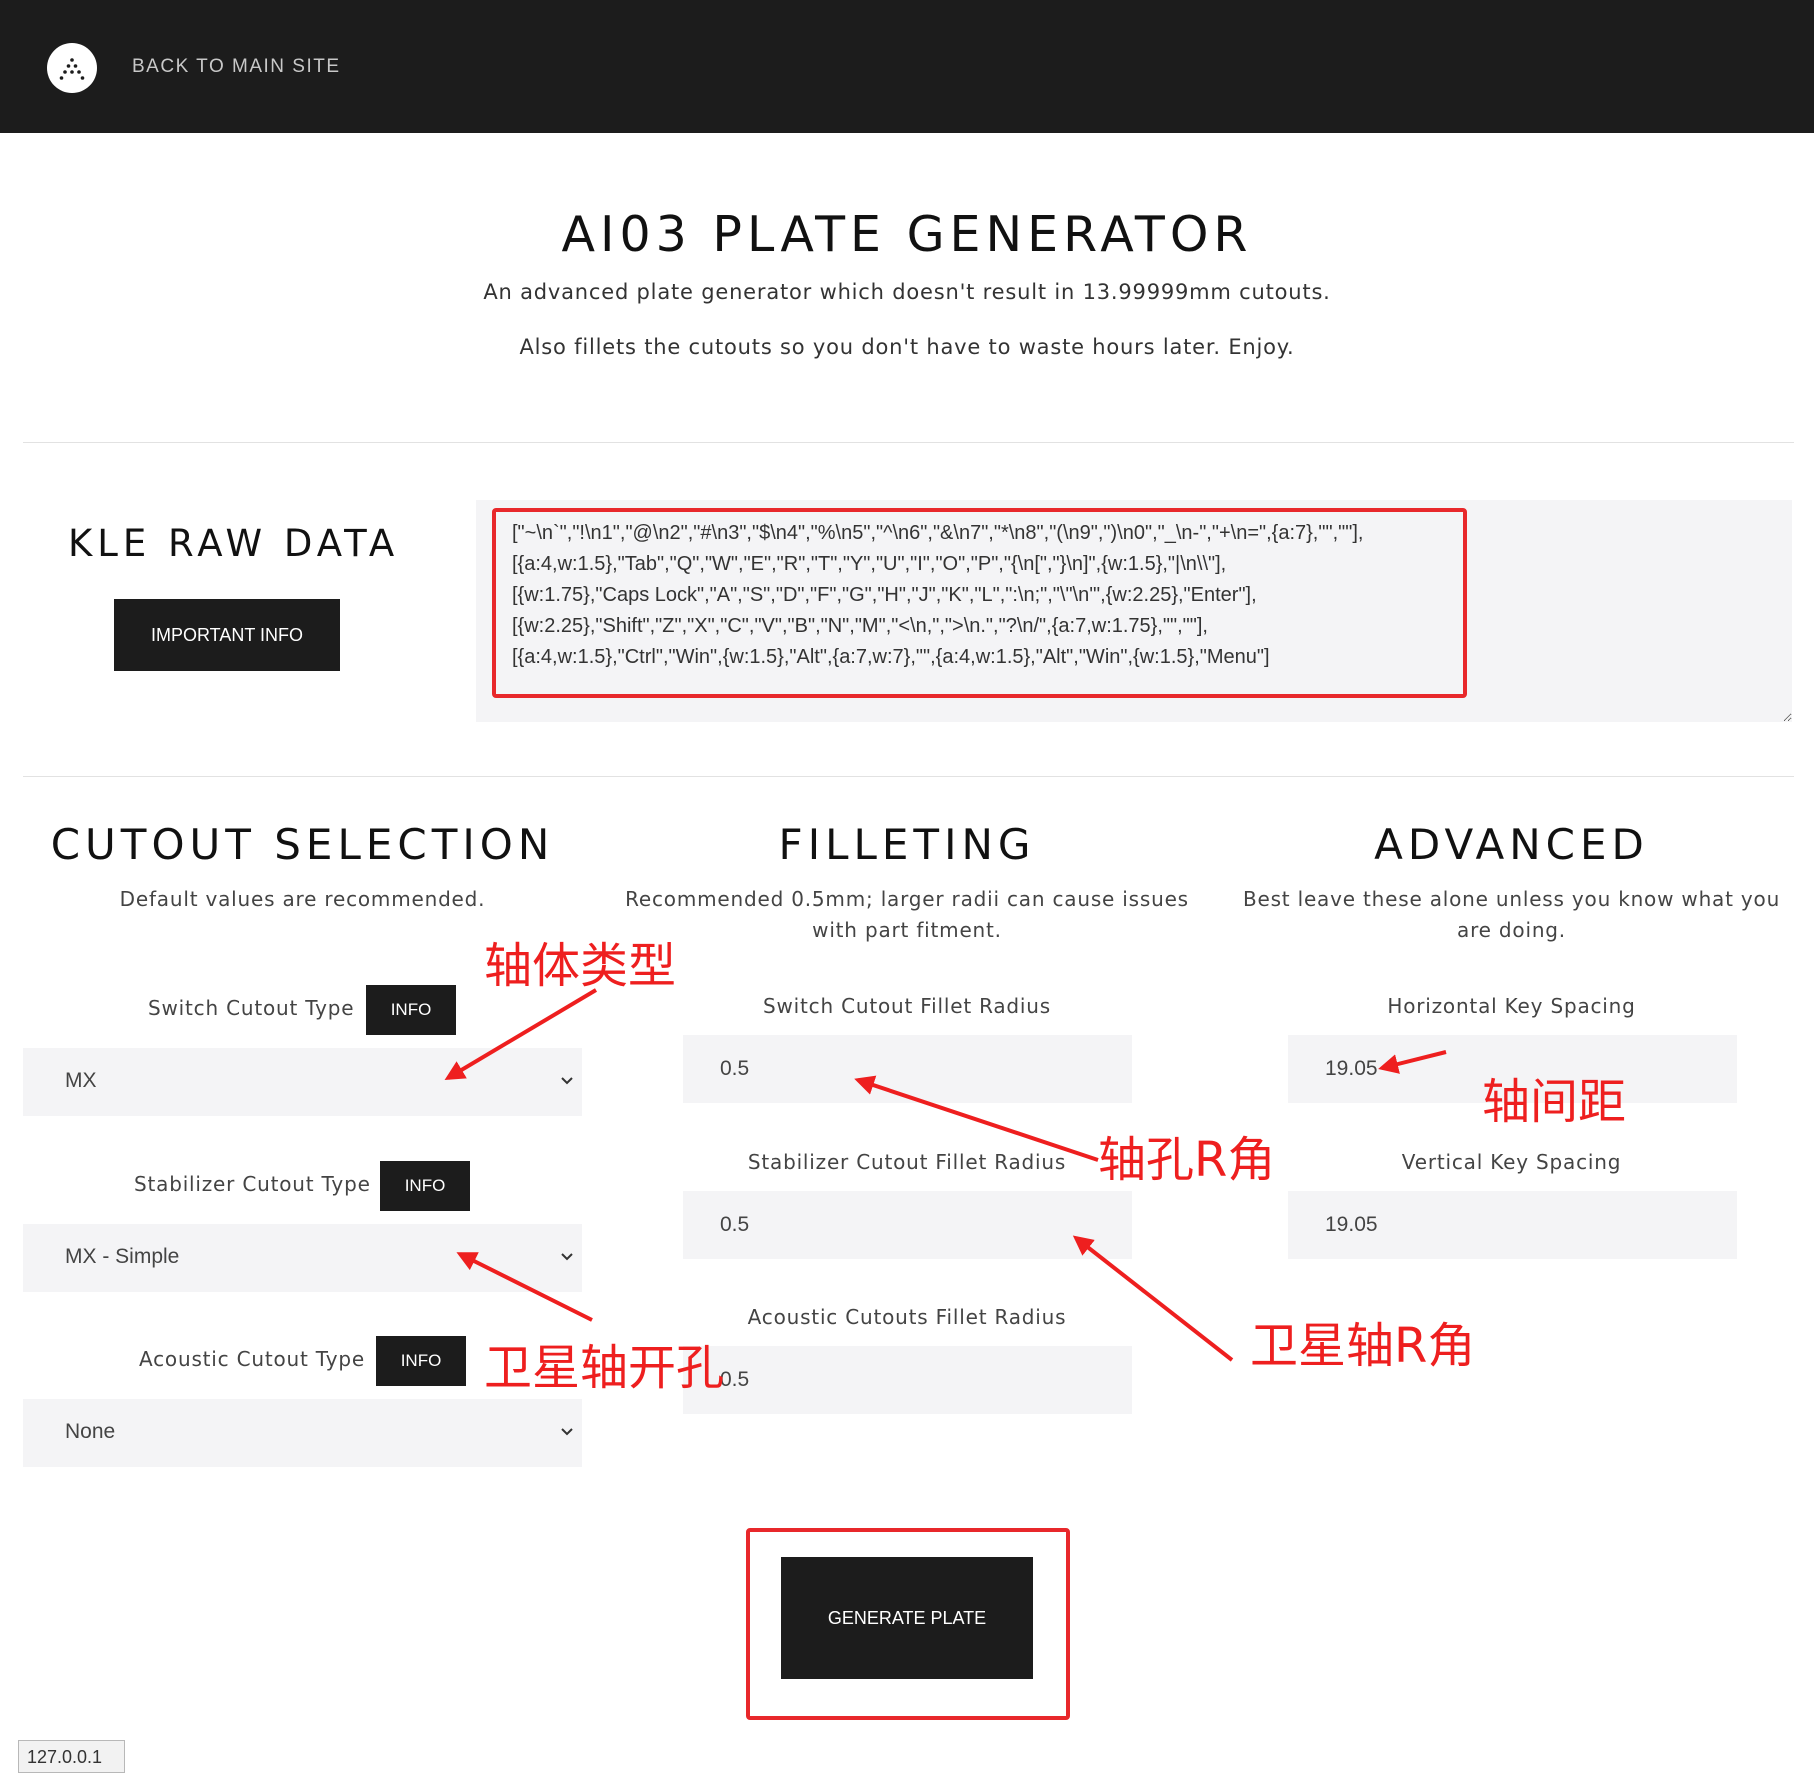 This screenshot has width=1814, height=1773. I want to click on important-info-button: IMPORTANT INFO, so click(227, 635).